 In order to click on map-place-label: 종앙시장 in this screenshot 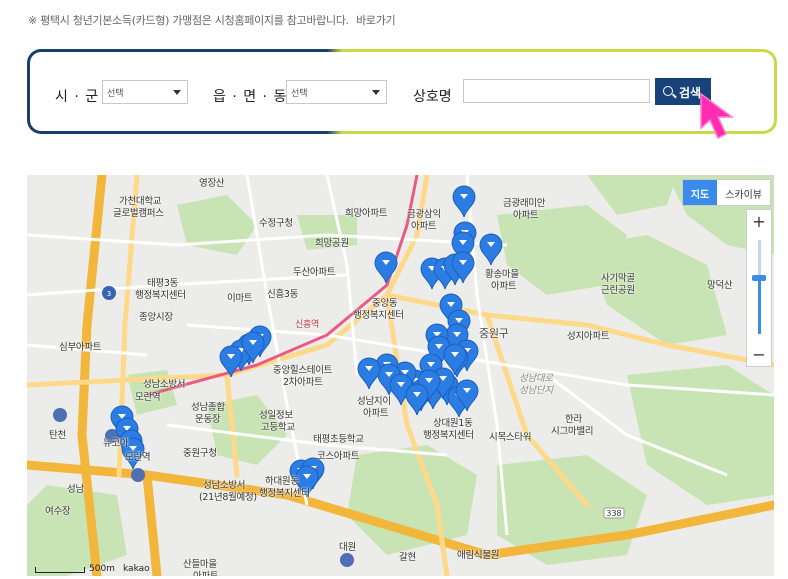, I will do `click(156, 317)`.